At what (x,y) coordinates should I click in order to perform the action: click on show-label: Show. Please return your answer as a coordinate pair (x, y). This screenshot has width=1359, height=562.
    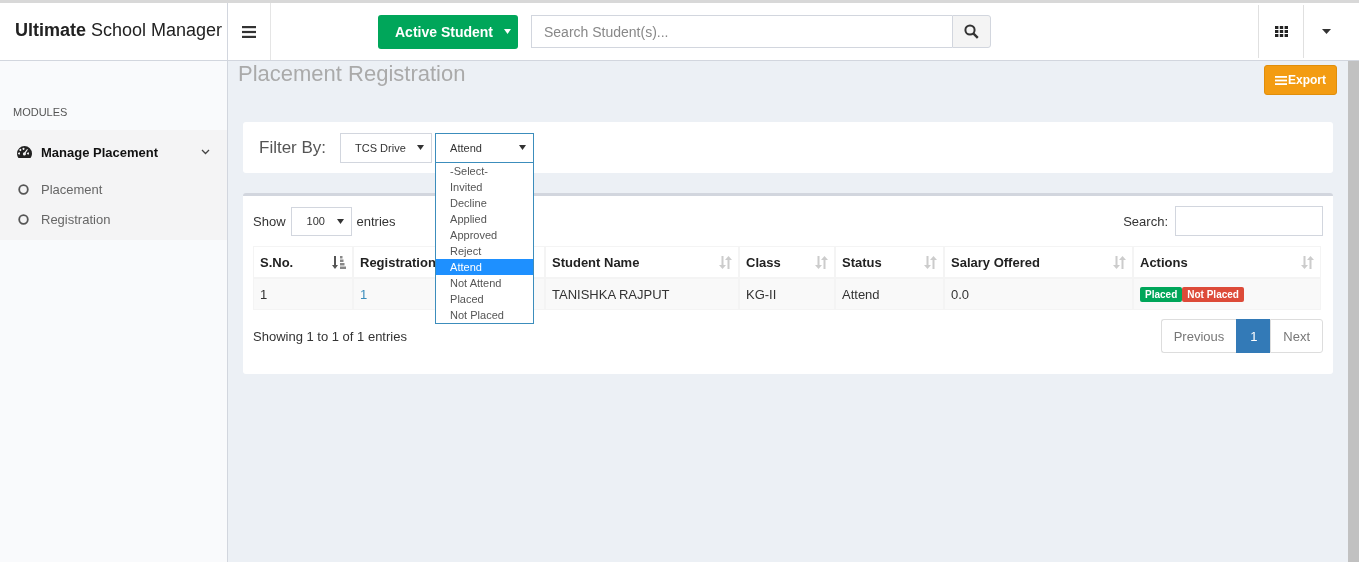
    Looking at the image, I should click on (269, 221).